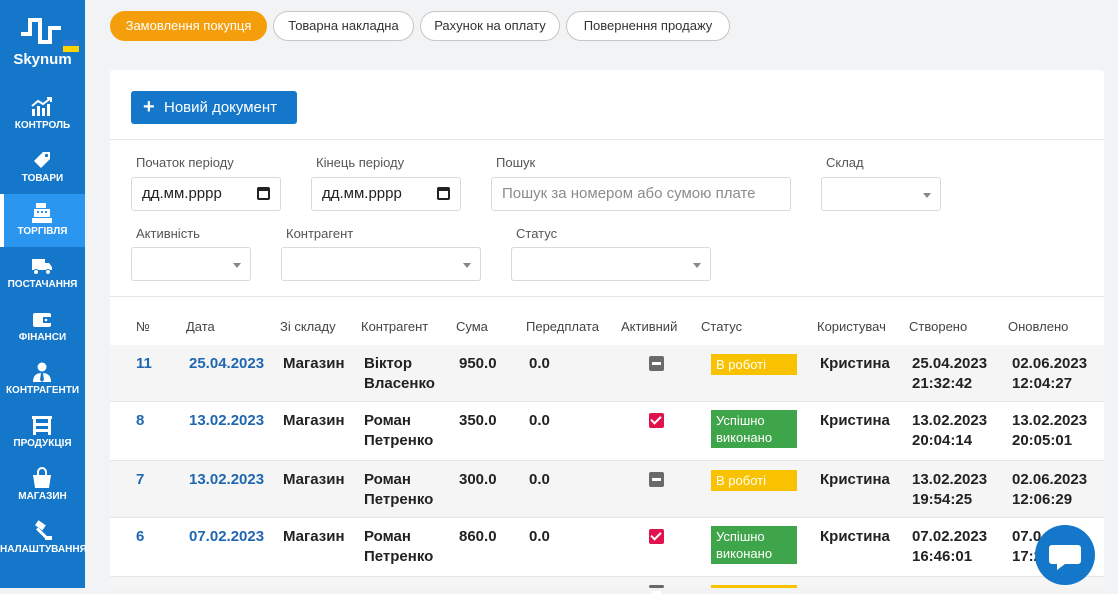  Describe the element at coordinates (200, 326) in the screenshot. I see `column-header-date: Дата` at that location.